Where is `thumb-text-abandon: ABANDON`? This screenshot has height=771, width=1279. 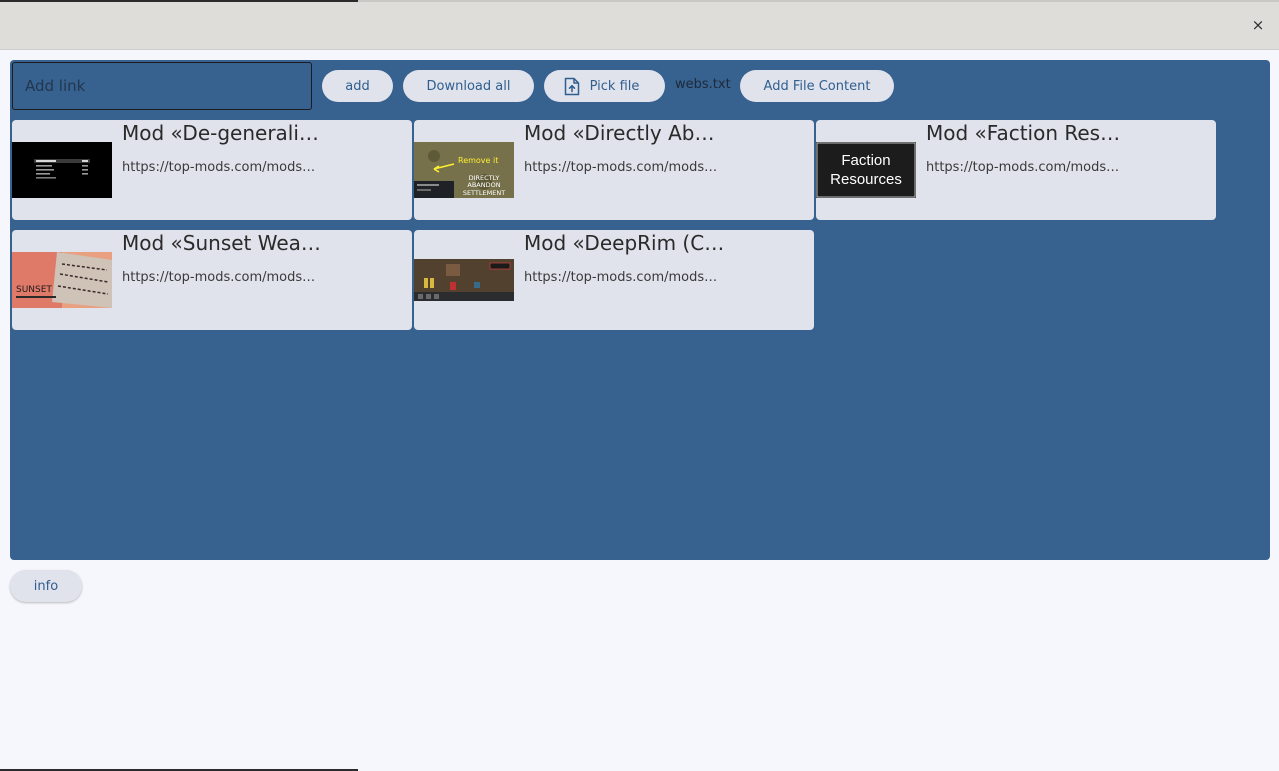 thumb-text-abandon: ABANDON is located at coordinates (483, 185).